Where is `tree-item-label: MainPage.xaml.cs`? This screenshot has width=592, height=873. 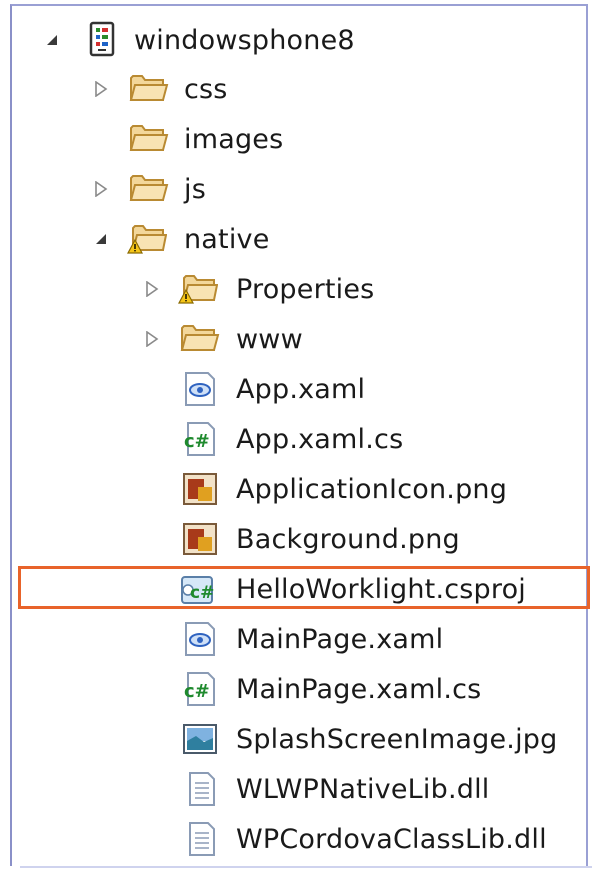
tree-item-label: MainPage.xaml.cs is located at coordinates (359, 689).